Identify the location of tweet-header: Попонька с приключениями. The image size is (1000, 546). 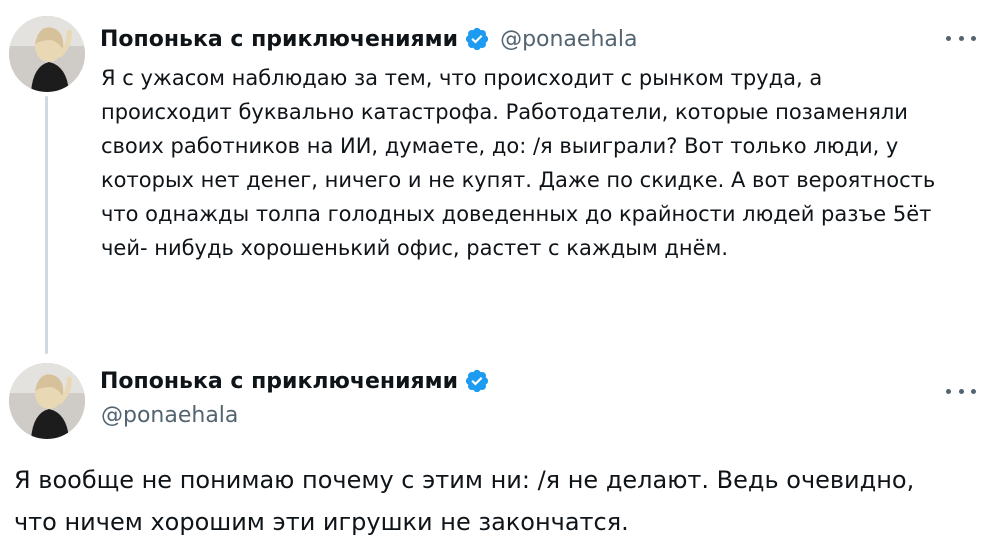
(295, 381).